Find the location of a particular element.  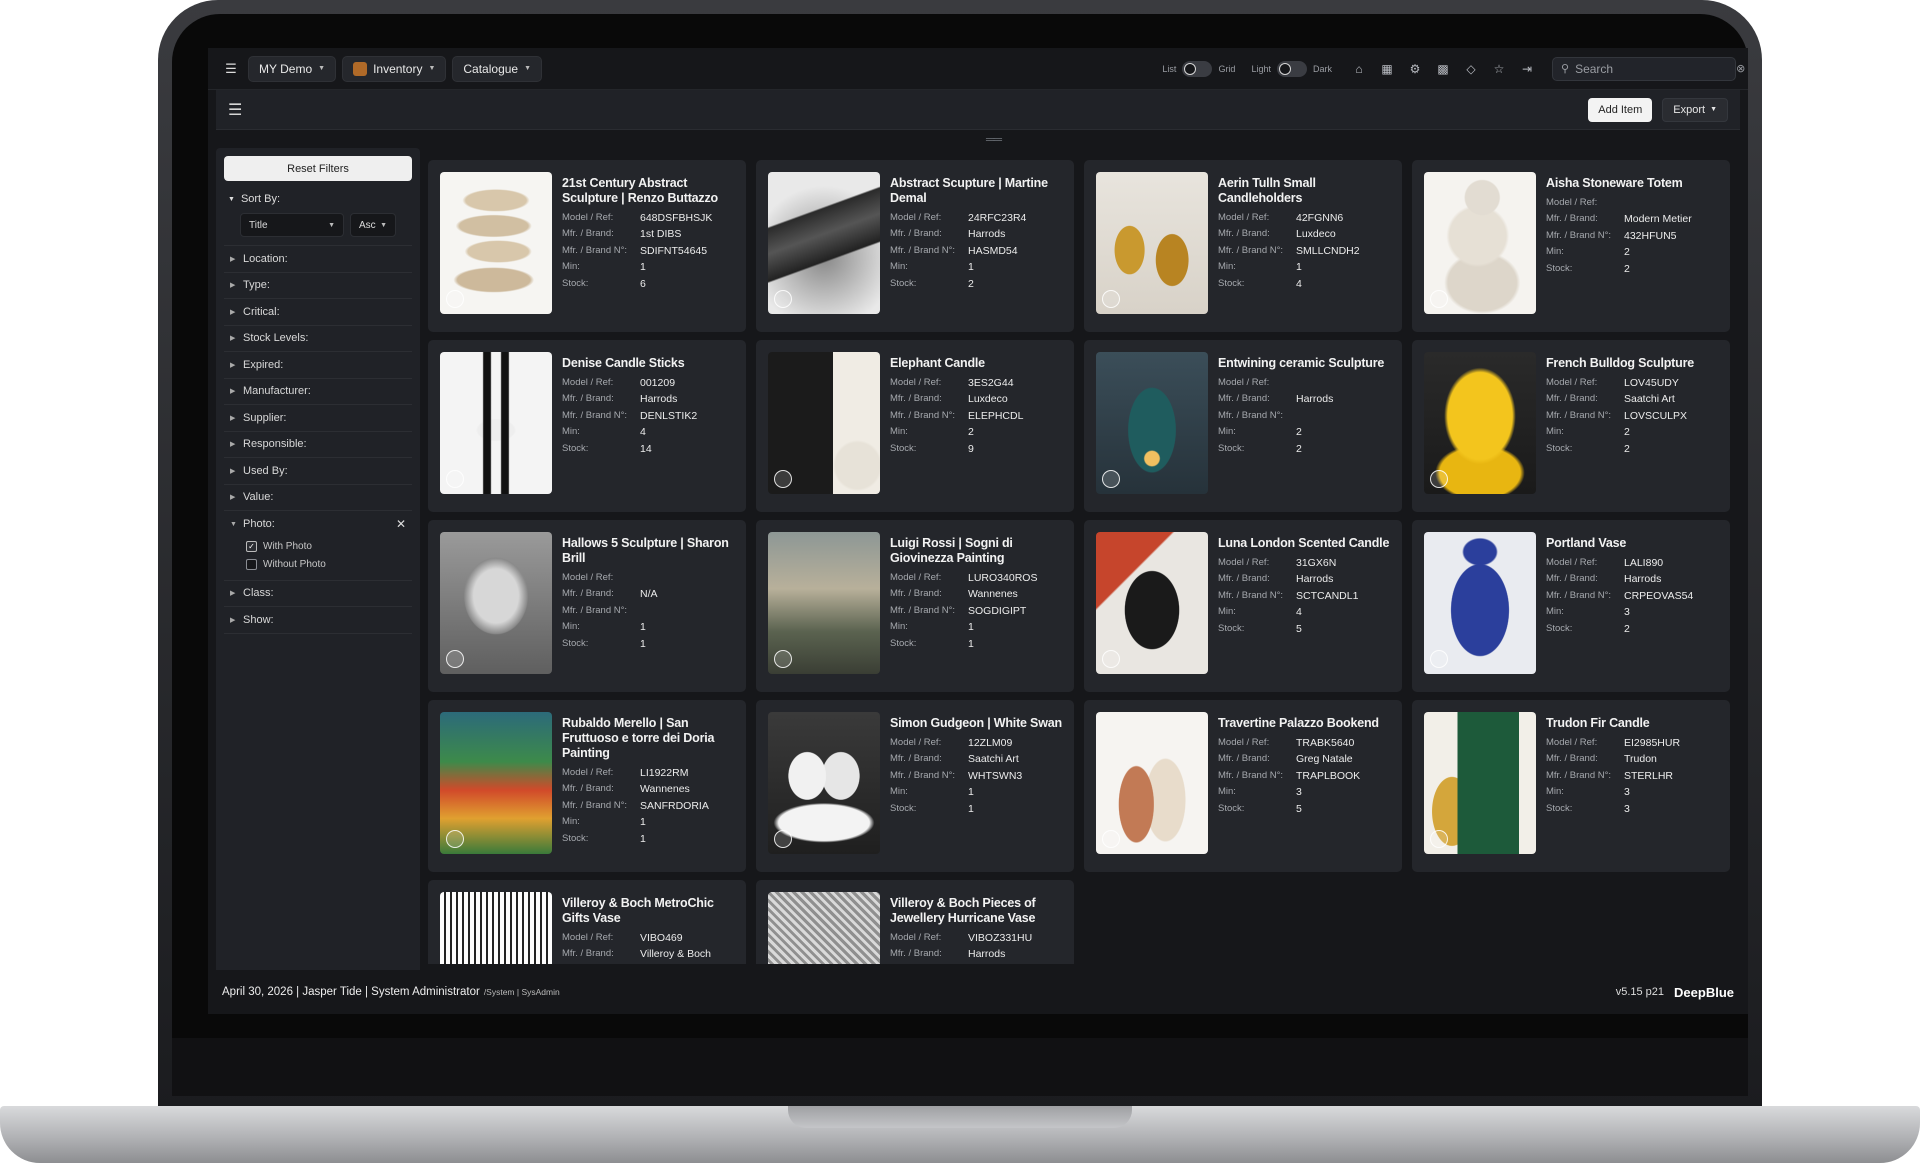

item-title: Elephant Candle is located at coordinates (976, 363).